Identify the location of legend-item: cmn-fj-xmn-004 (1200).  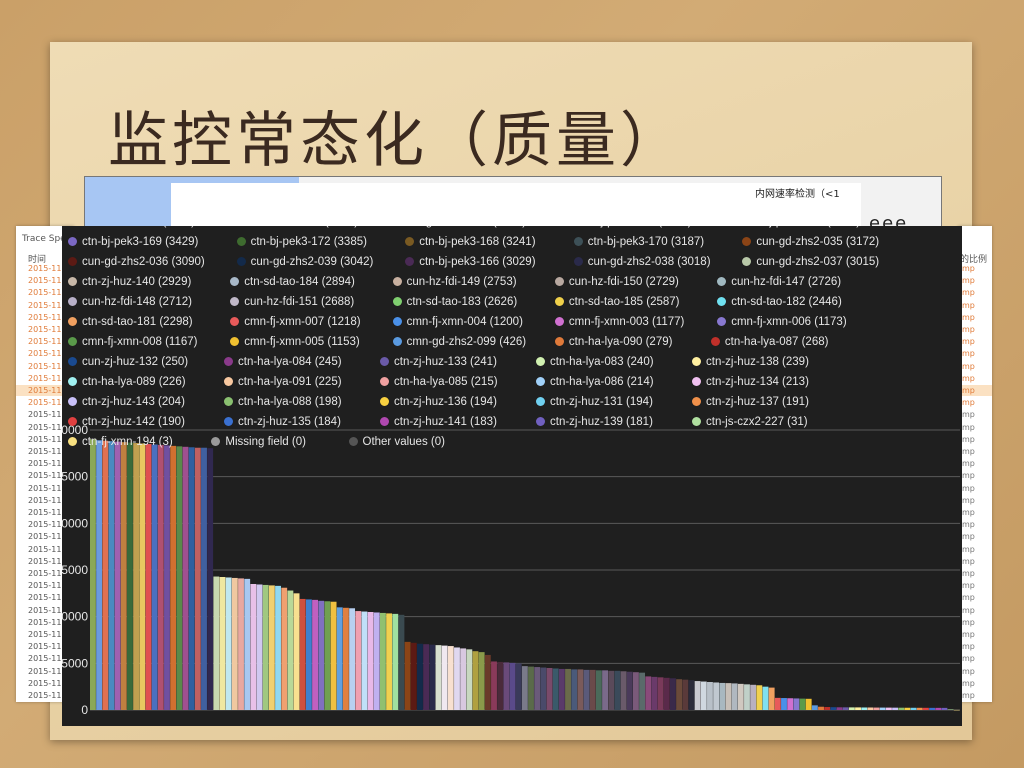
(457, 322).